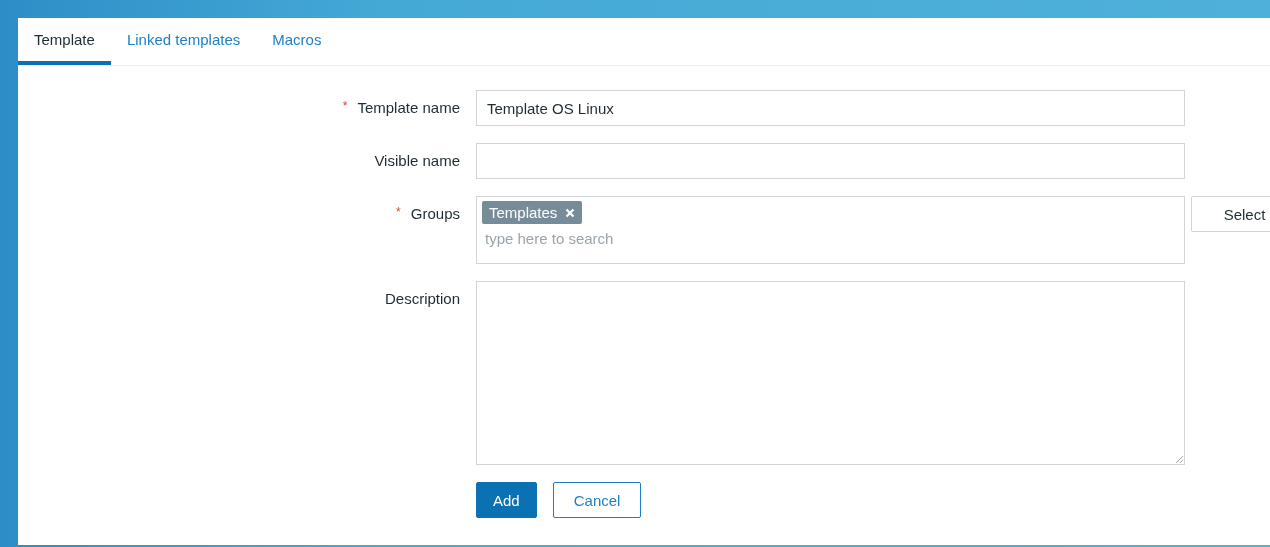 Image resolution: width=1270 pixels, height=547 pixels. Describe the element at coordinates (506, 500) in the screenshot. I see `add-button: Add` at that location.